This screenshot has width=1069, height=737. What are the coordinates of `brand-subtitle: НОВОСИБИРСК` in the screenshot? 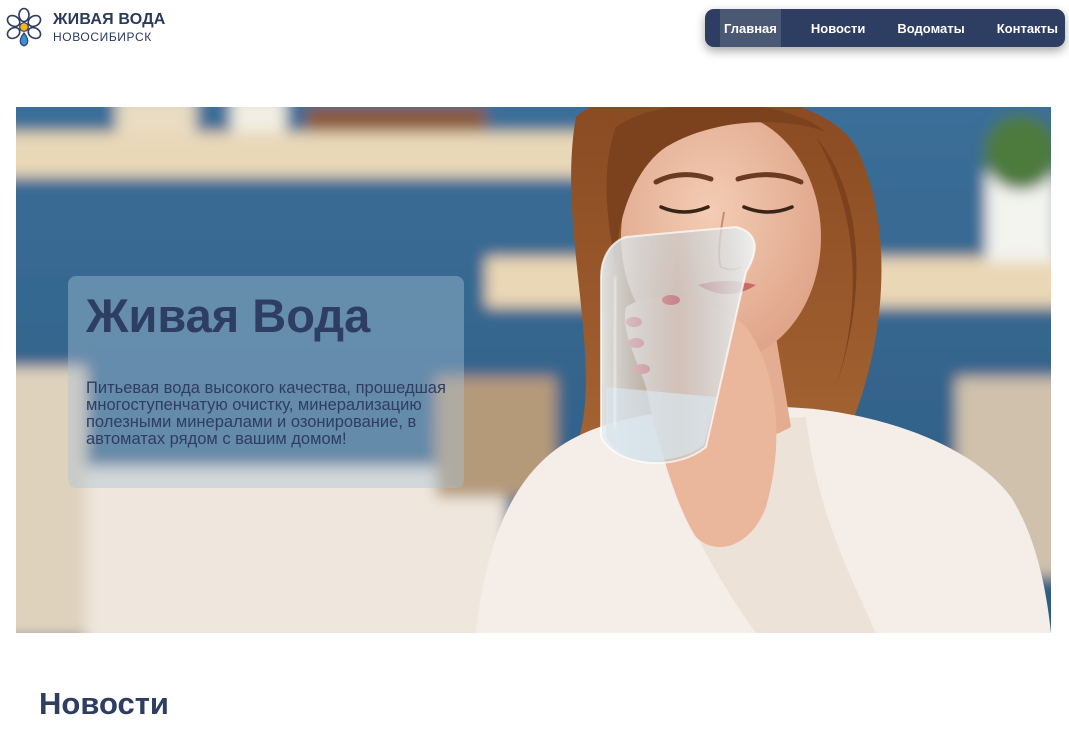 It's located at (102, 37).